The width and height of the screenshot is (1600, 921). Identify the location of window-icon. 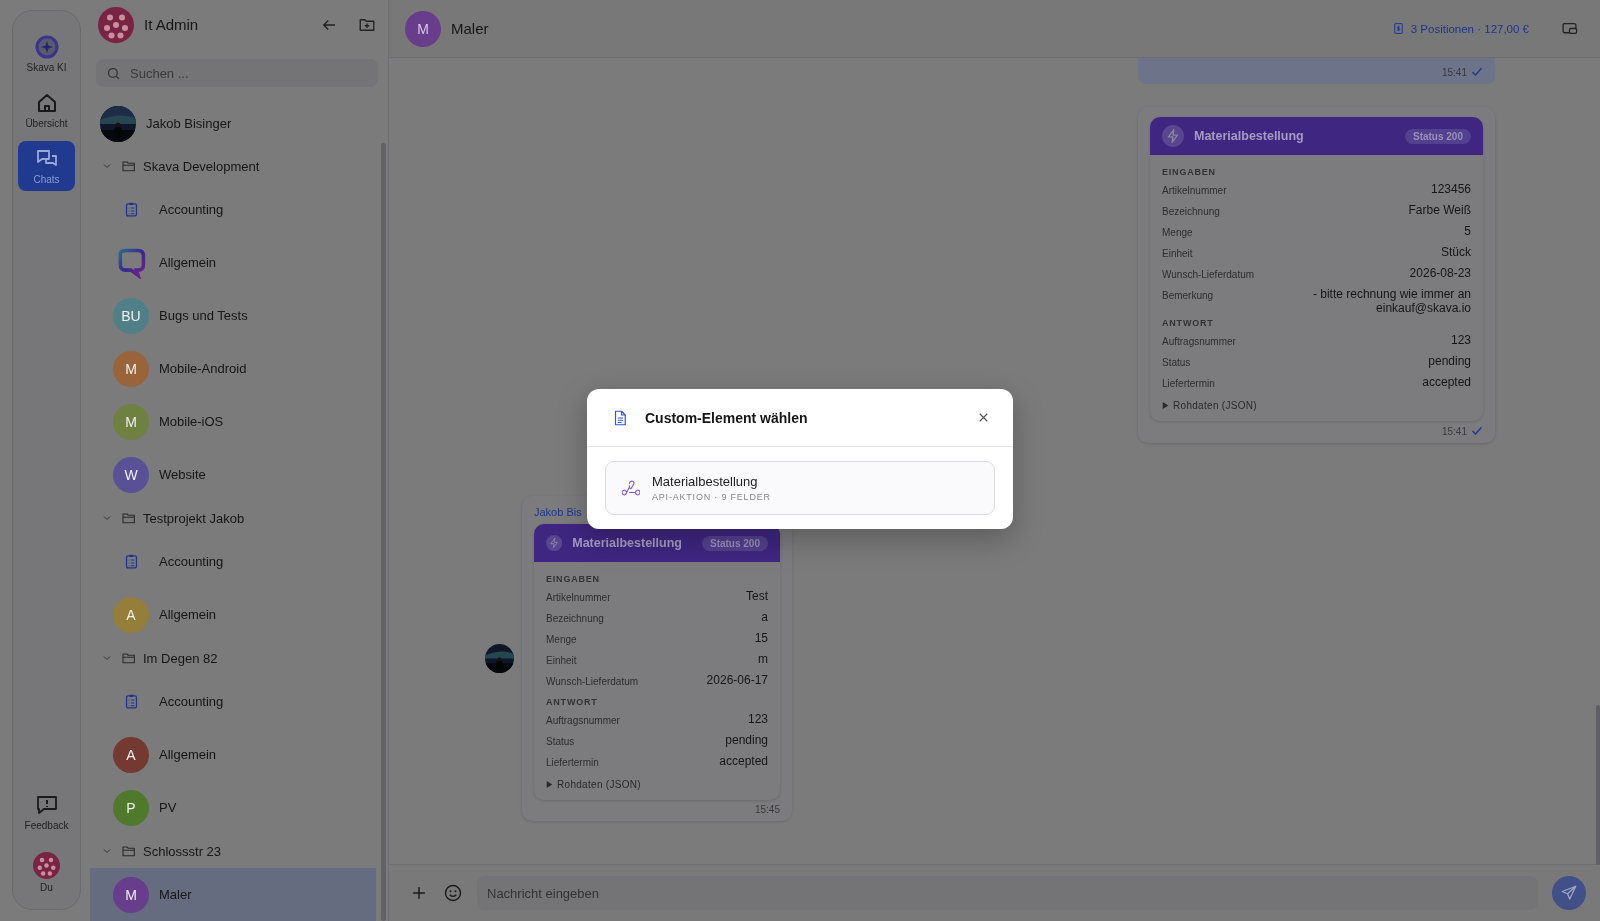
(1569, 28).